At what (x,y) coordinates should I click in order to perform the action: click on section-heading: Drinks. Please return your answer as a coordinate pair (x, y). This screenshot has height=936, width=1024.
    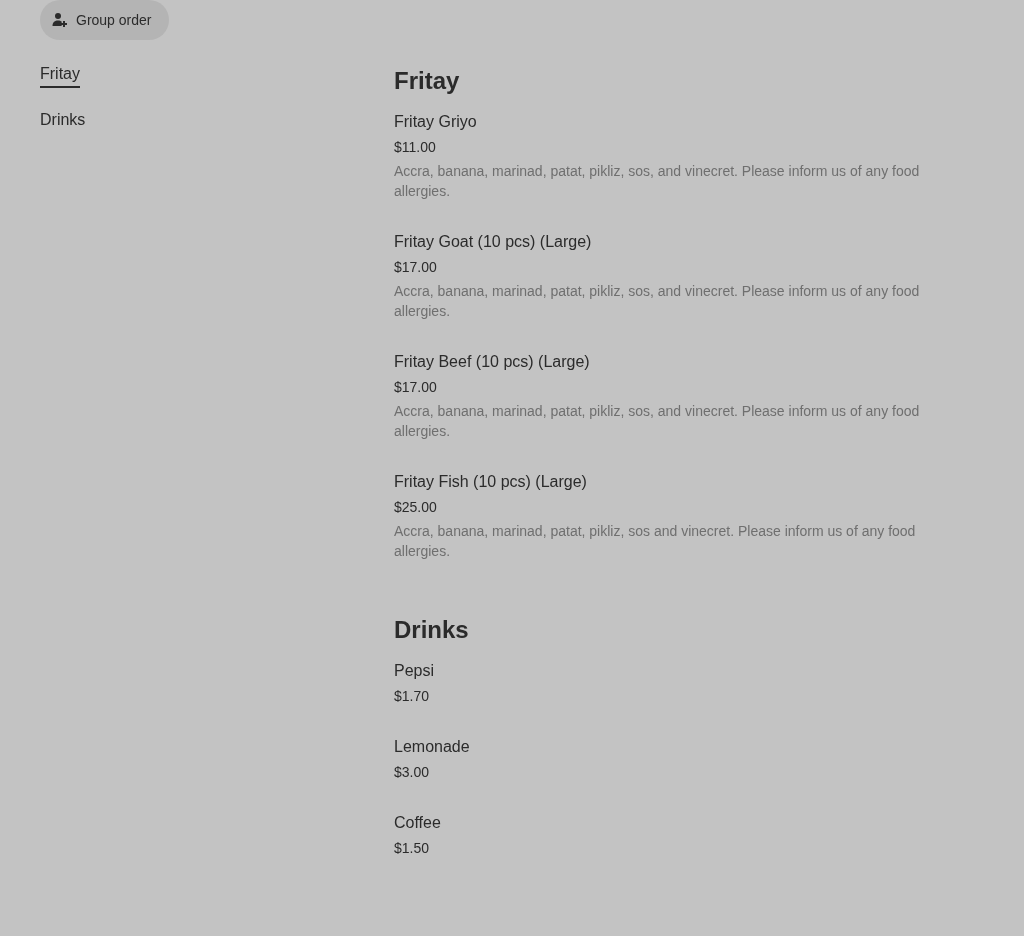
    Looking at the image, I should click on (432, 630).